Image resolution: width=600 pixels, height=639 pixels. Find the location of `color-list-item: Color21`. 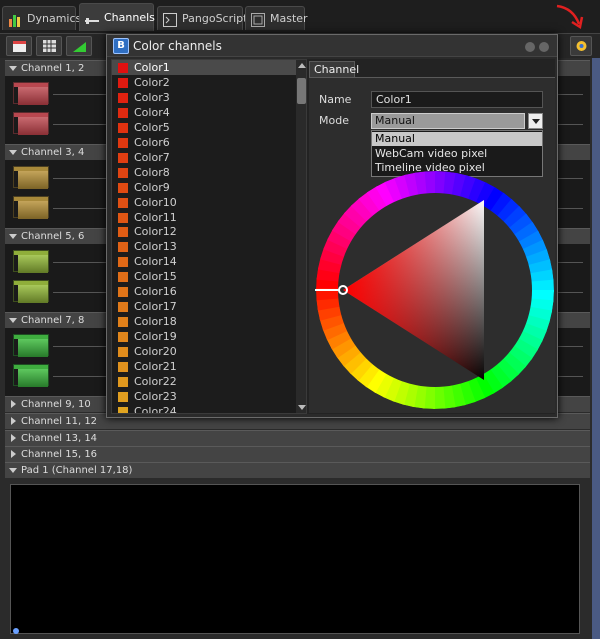

color-list-item: Color21 is located at coordinates (204, 366).